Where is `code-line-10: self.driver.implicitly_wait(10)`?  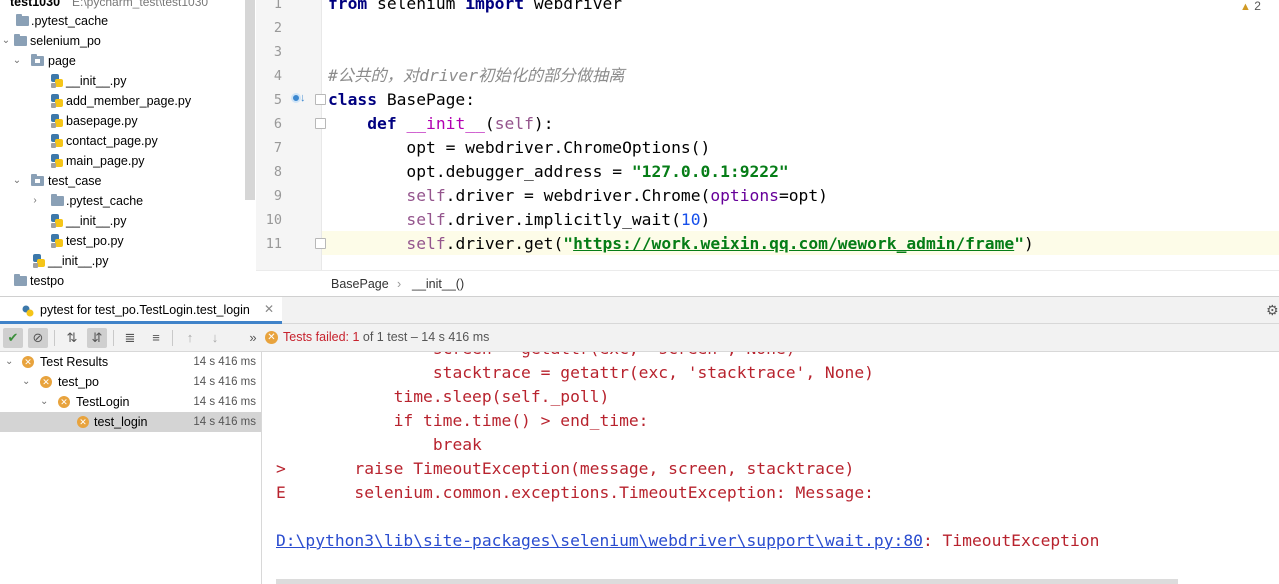
code-line-10: self.driver.implicitly_wait(10) is located at coordinates (519, 220).